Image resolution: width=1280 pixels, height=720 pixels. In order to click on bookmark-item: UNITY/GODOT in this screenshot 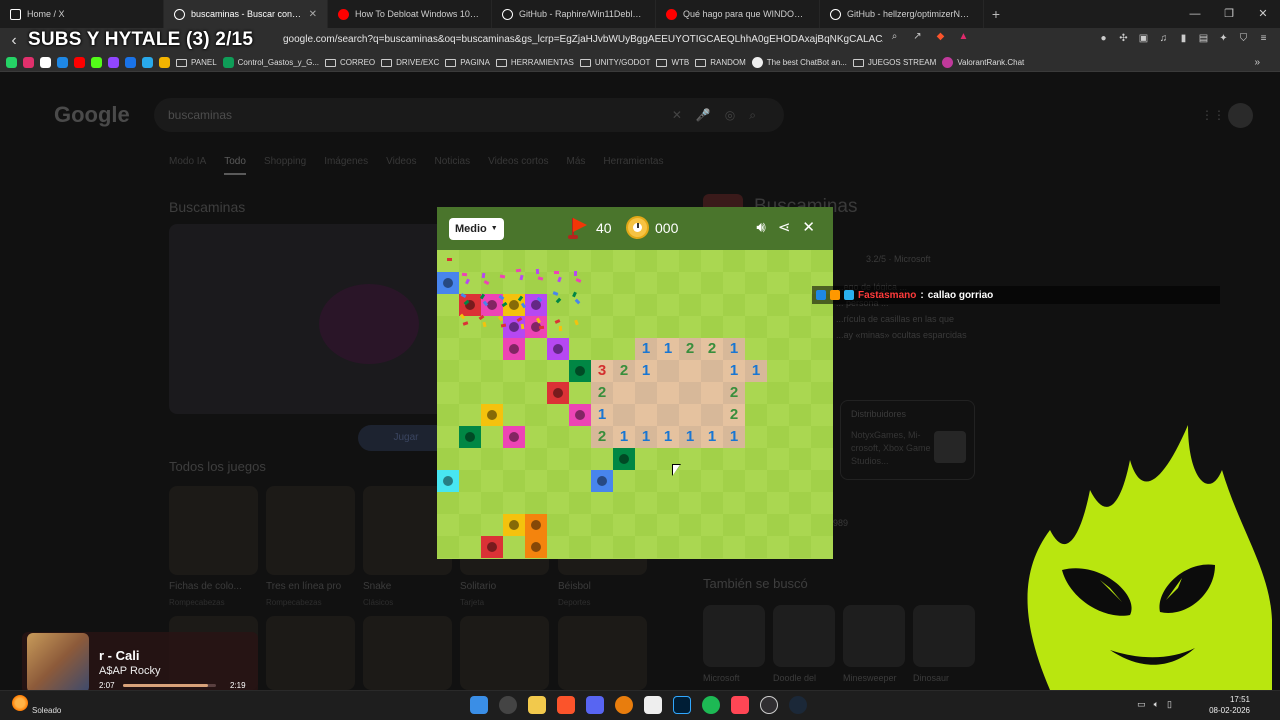, I will do `click(614, 62)`.